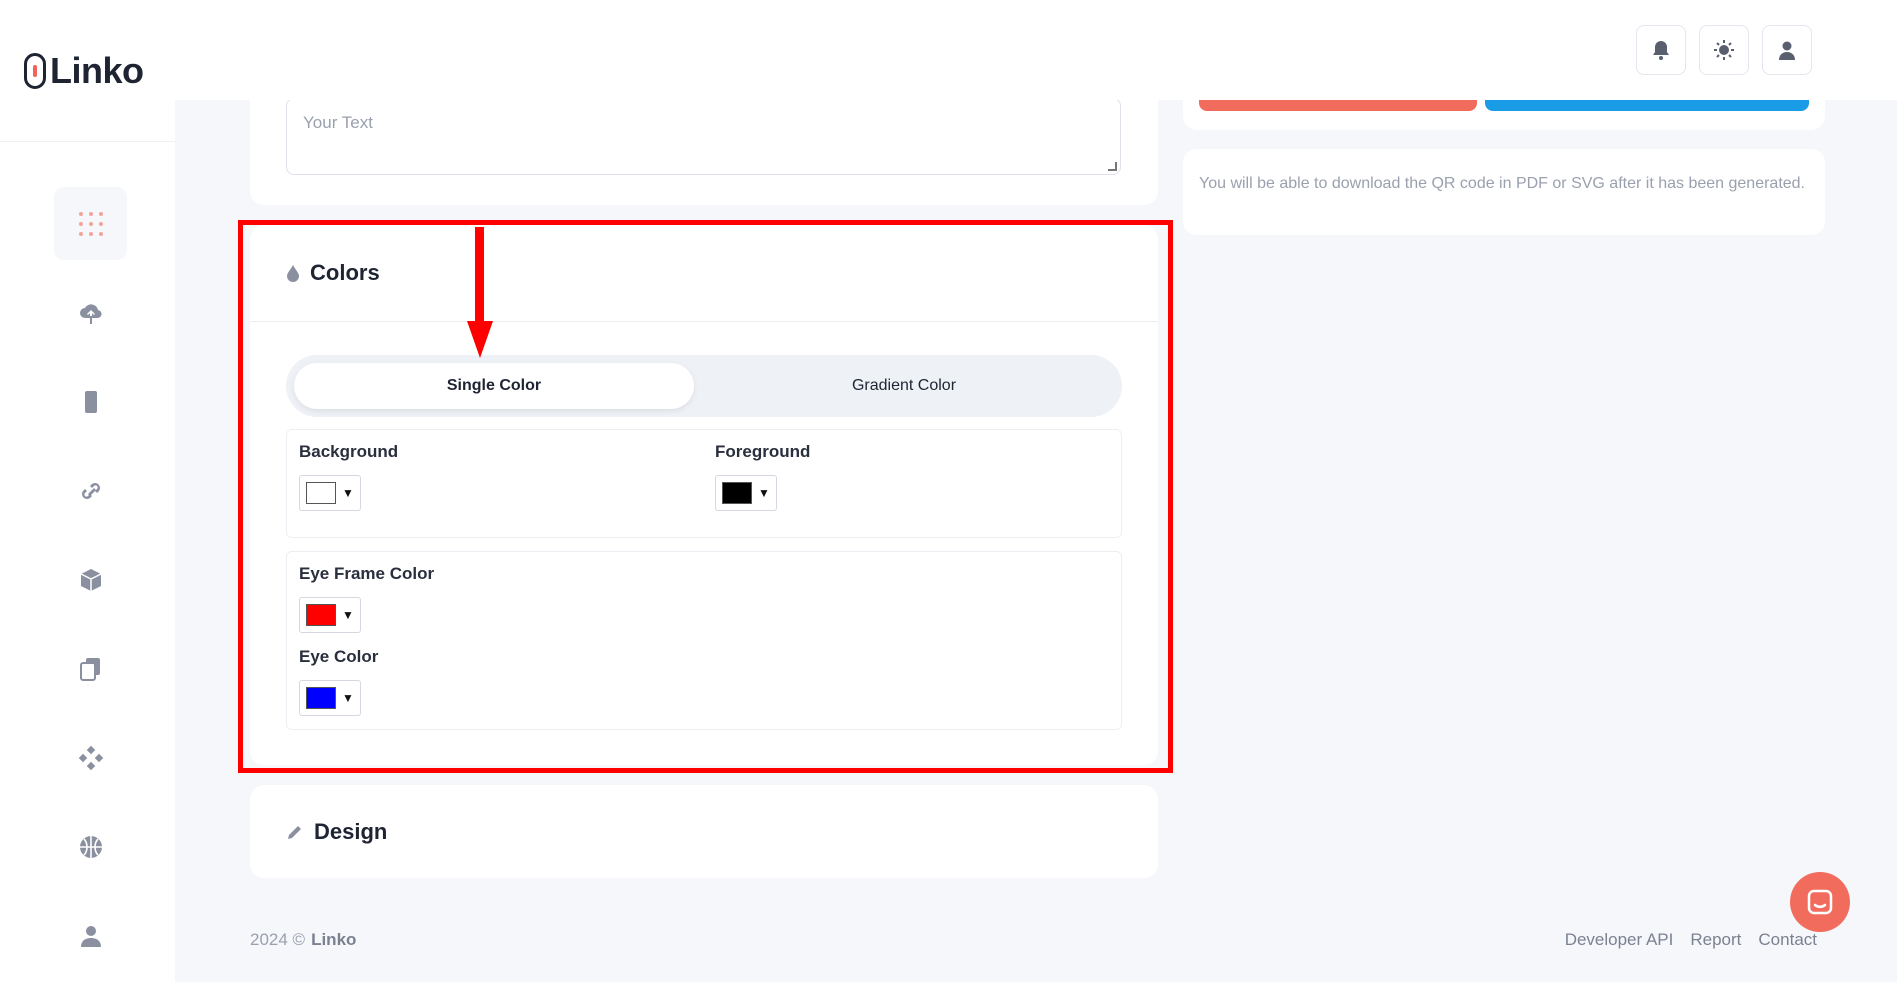  I want to click on bg-fg-color-group: Background ▼ Foreground ▼, so click(704, 483).